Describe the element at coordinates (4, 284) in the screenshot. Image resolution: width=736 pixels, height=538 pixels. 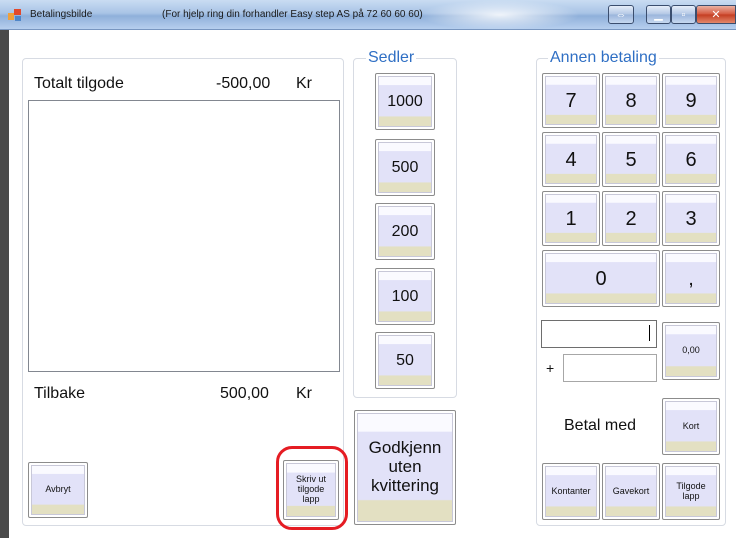
I see `left-edge` at that location.